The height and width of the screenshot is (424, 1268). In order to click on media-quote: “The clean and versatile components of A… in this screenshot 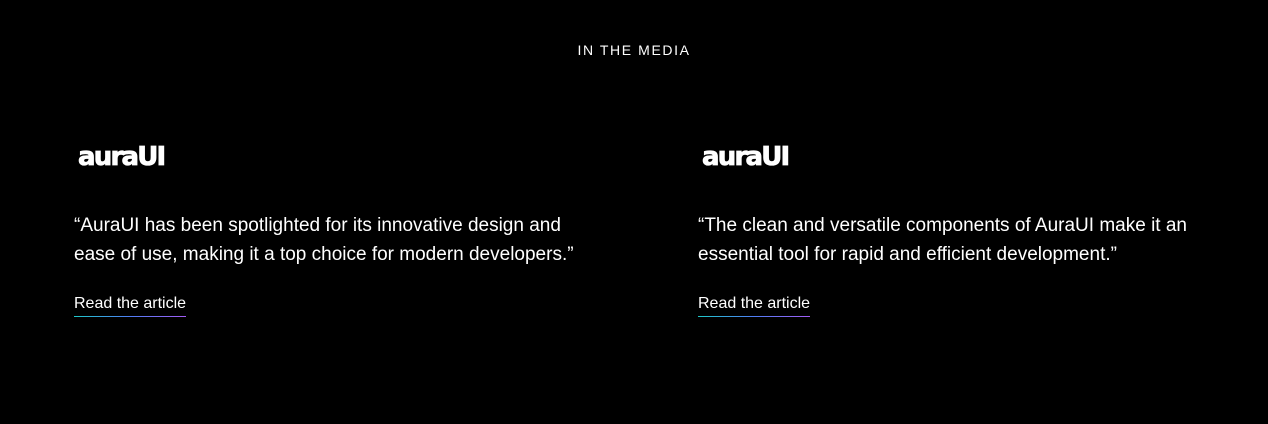, I will do `click(942, 240)`.